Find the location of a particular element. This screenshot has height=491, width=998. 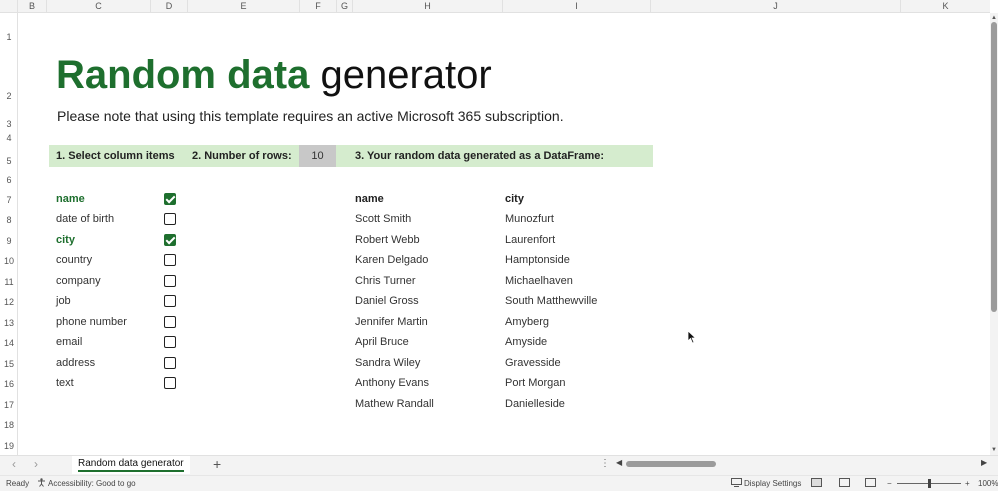

item-label: name is located at coordinates (70, 199).